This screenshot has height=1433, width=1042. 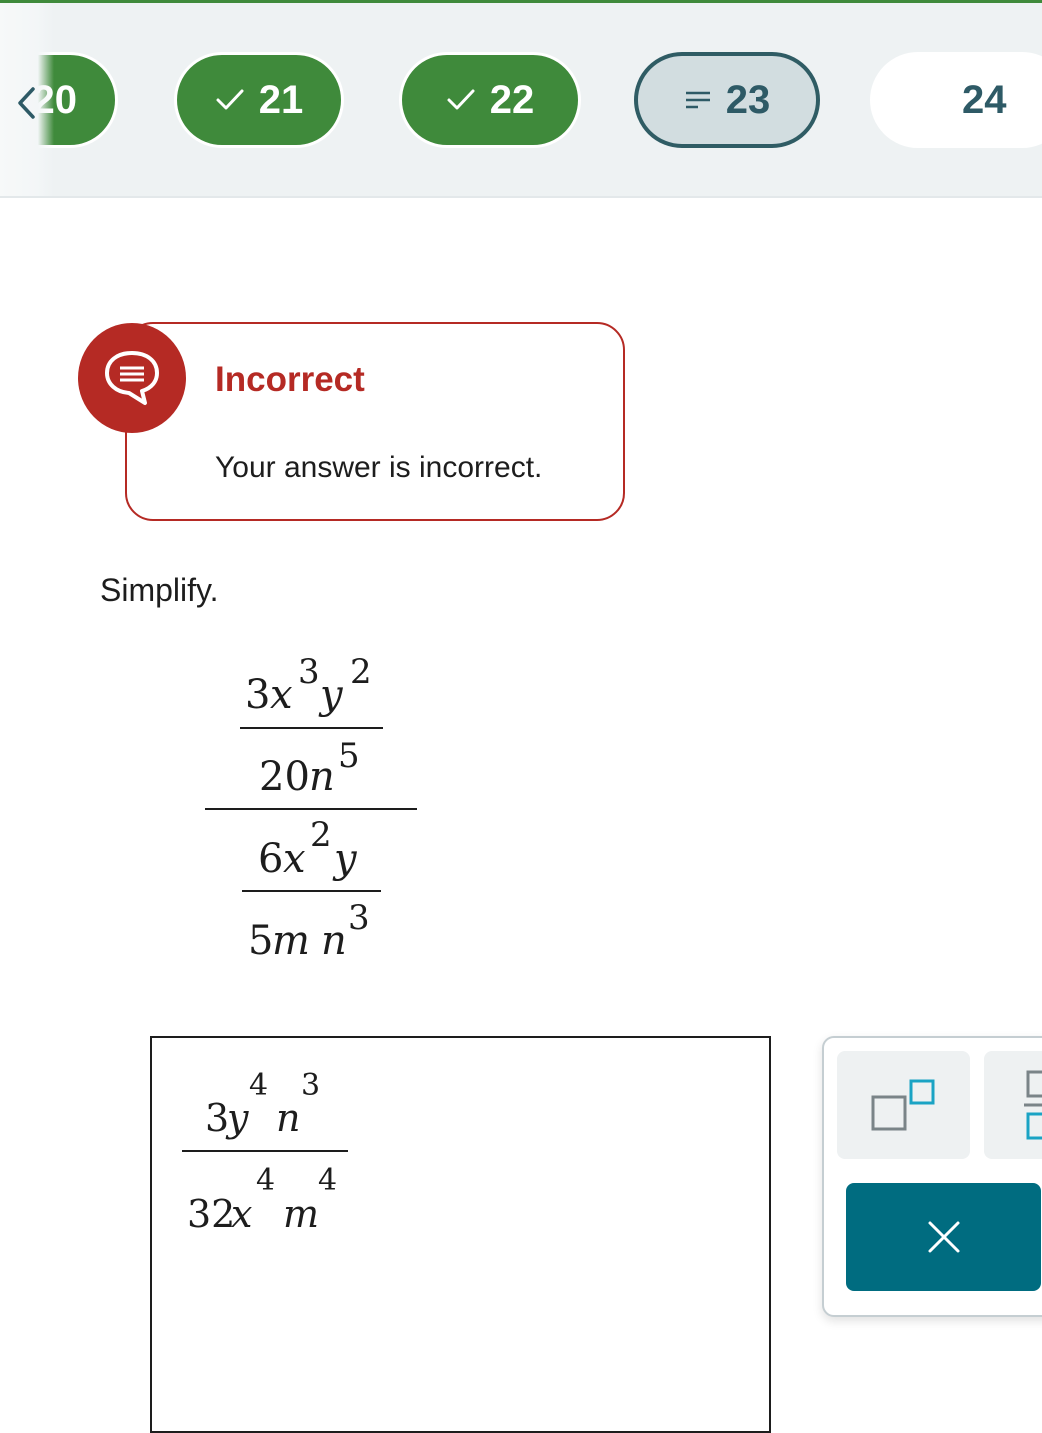 I want to click on exponent-button, so click(x=903, y=1105).